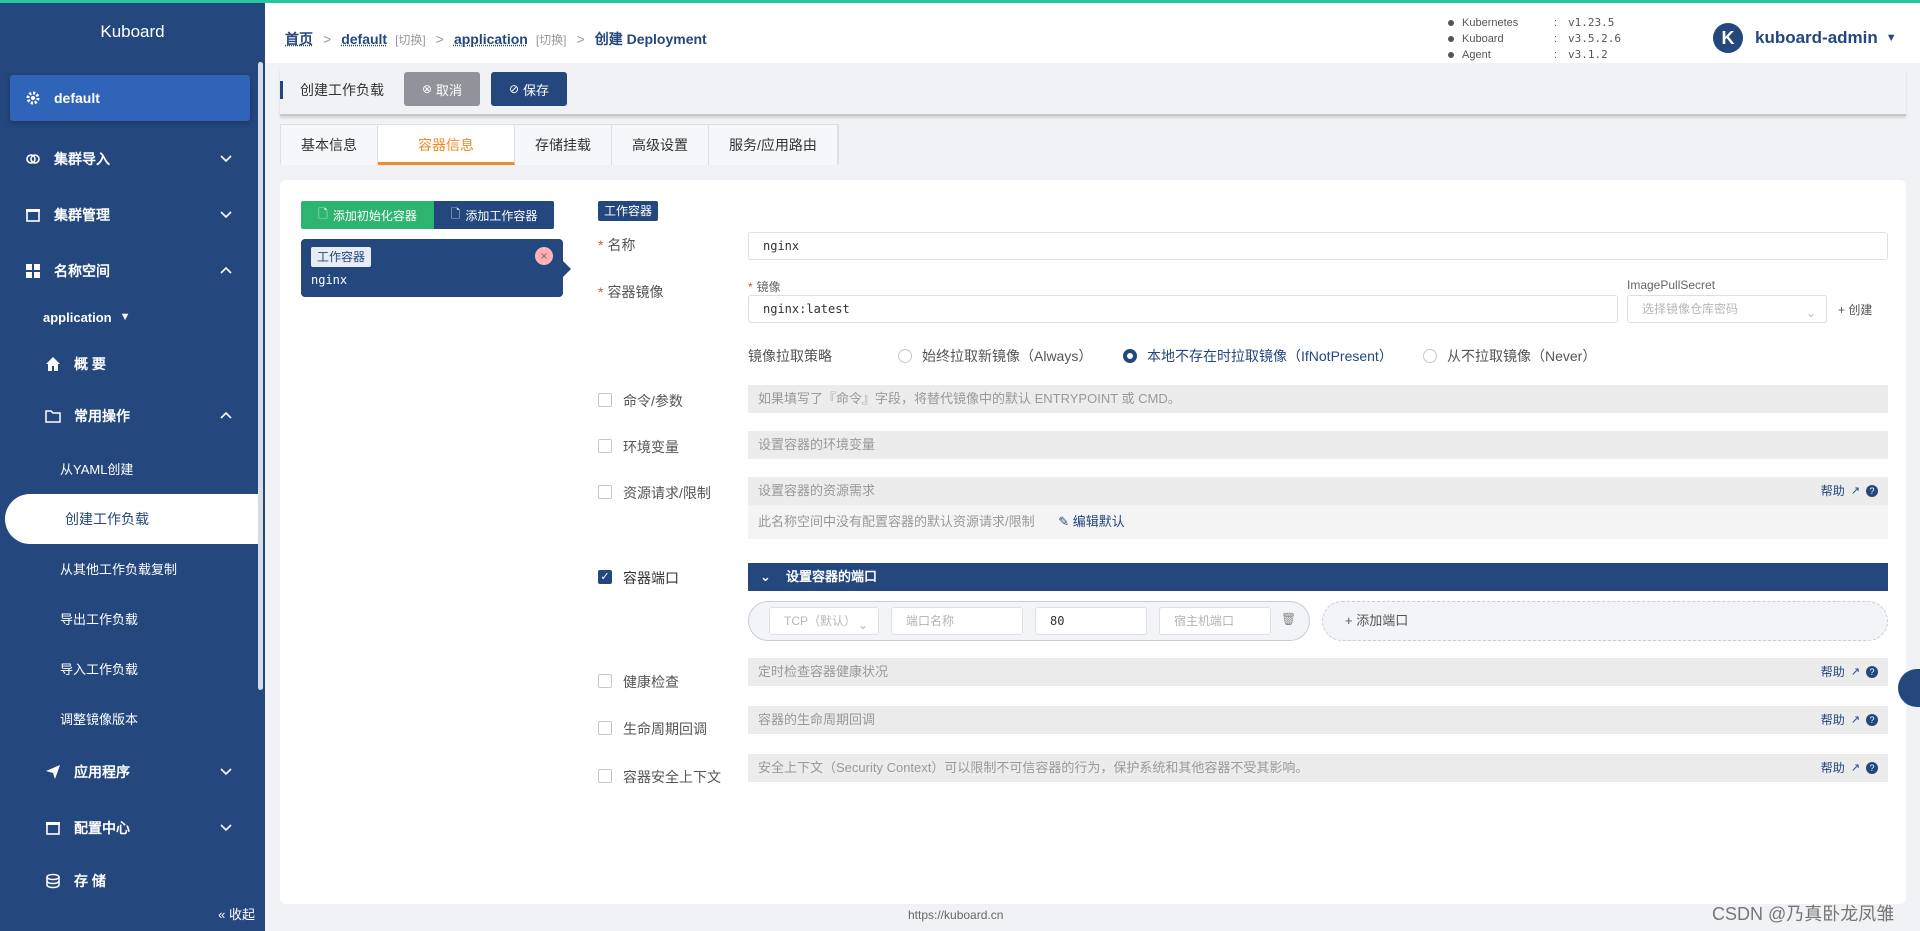  What do you see at coordinates (236, 913) in the screenshot?
I see `collapse-sidebar-button: « 收起` at bounding box center [236, 913].